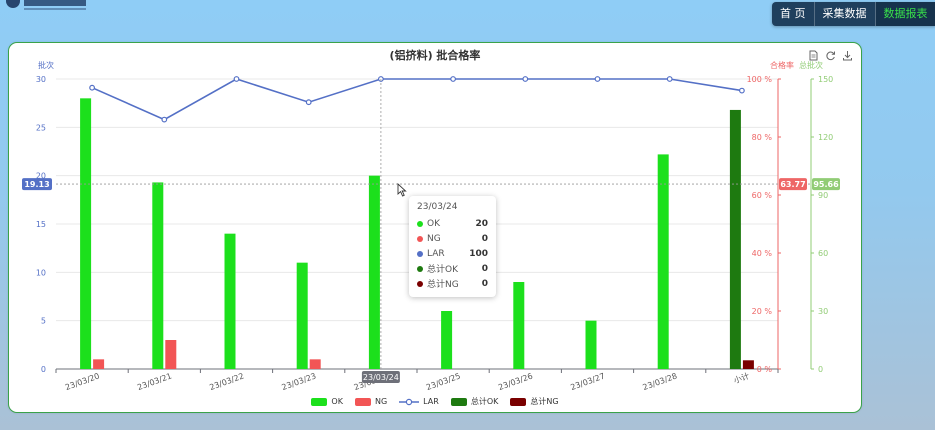 The width and height of the screenshot is (935, 430). What do you see at coordinates (436, 253) in the screenshot?
I see `tooltip-row-name: LAR` at bounding box center [436, 253].